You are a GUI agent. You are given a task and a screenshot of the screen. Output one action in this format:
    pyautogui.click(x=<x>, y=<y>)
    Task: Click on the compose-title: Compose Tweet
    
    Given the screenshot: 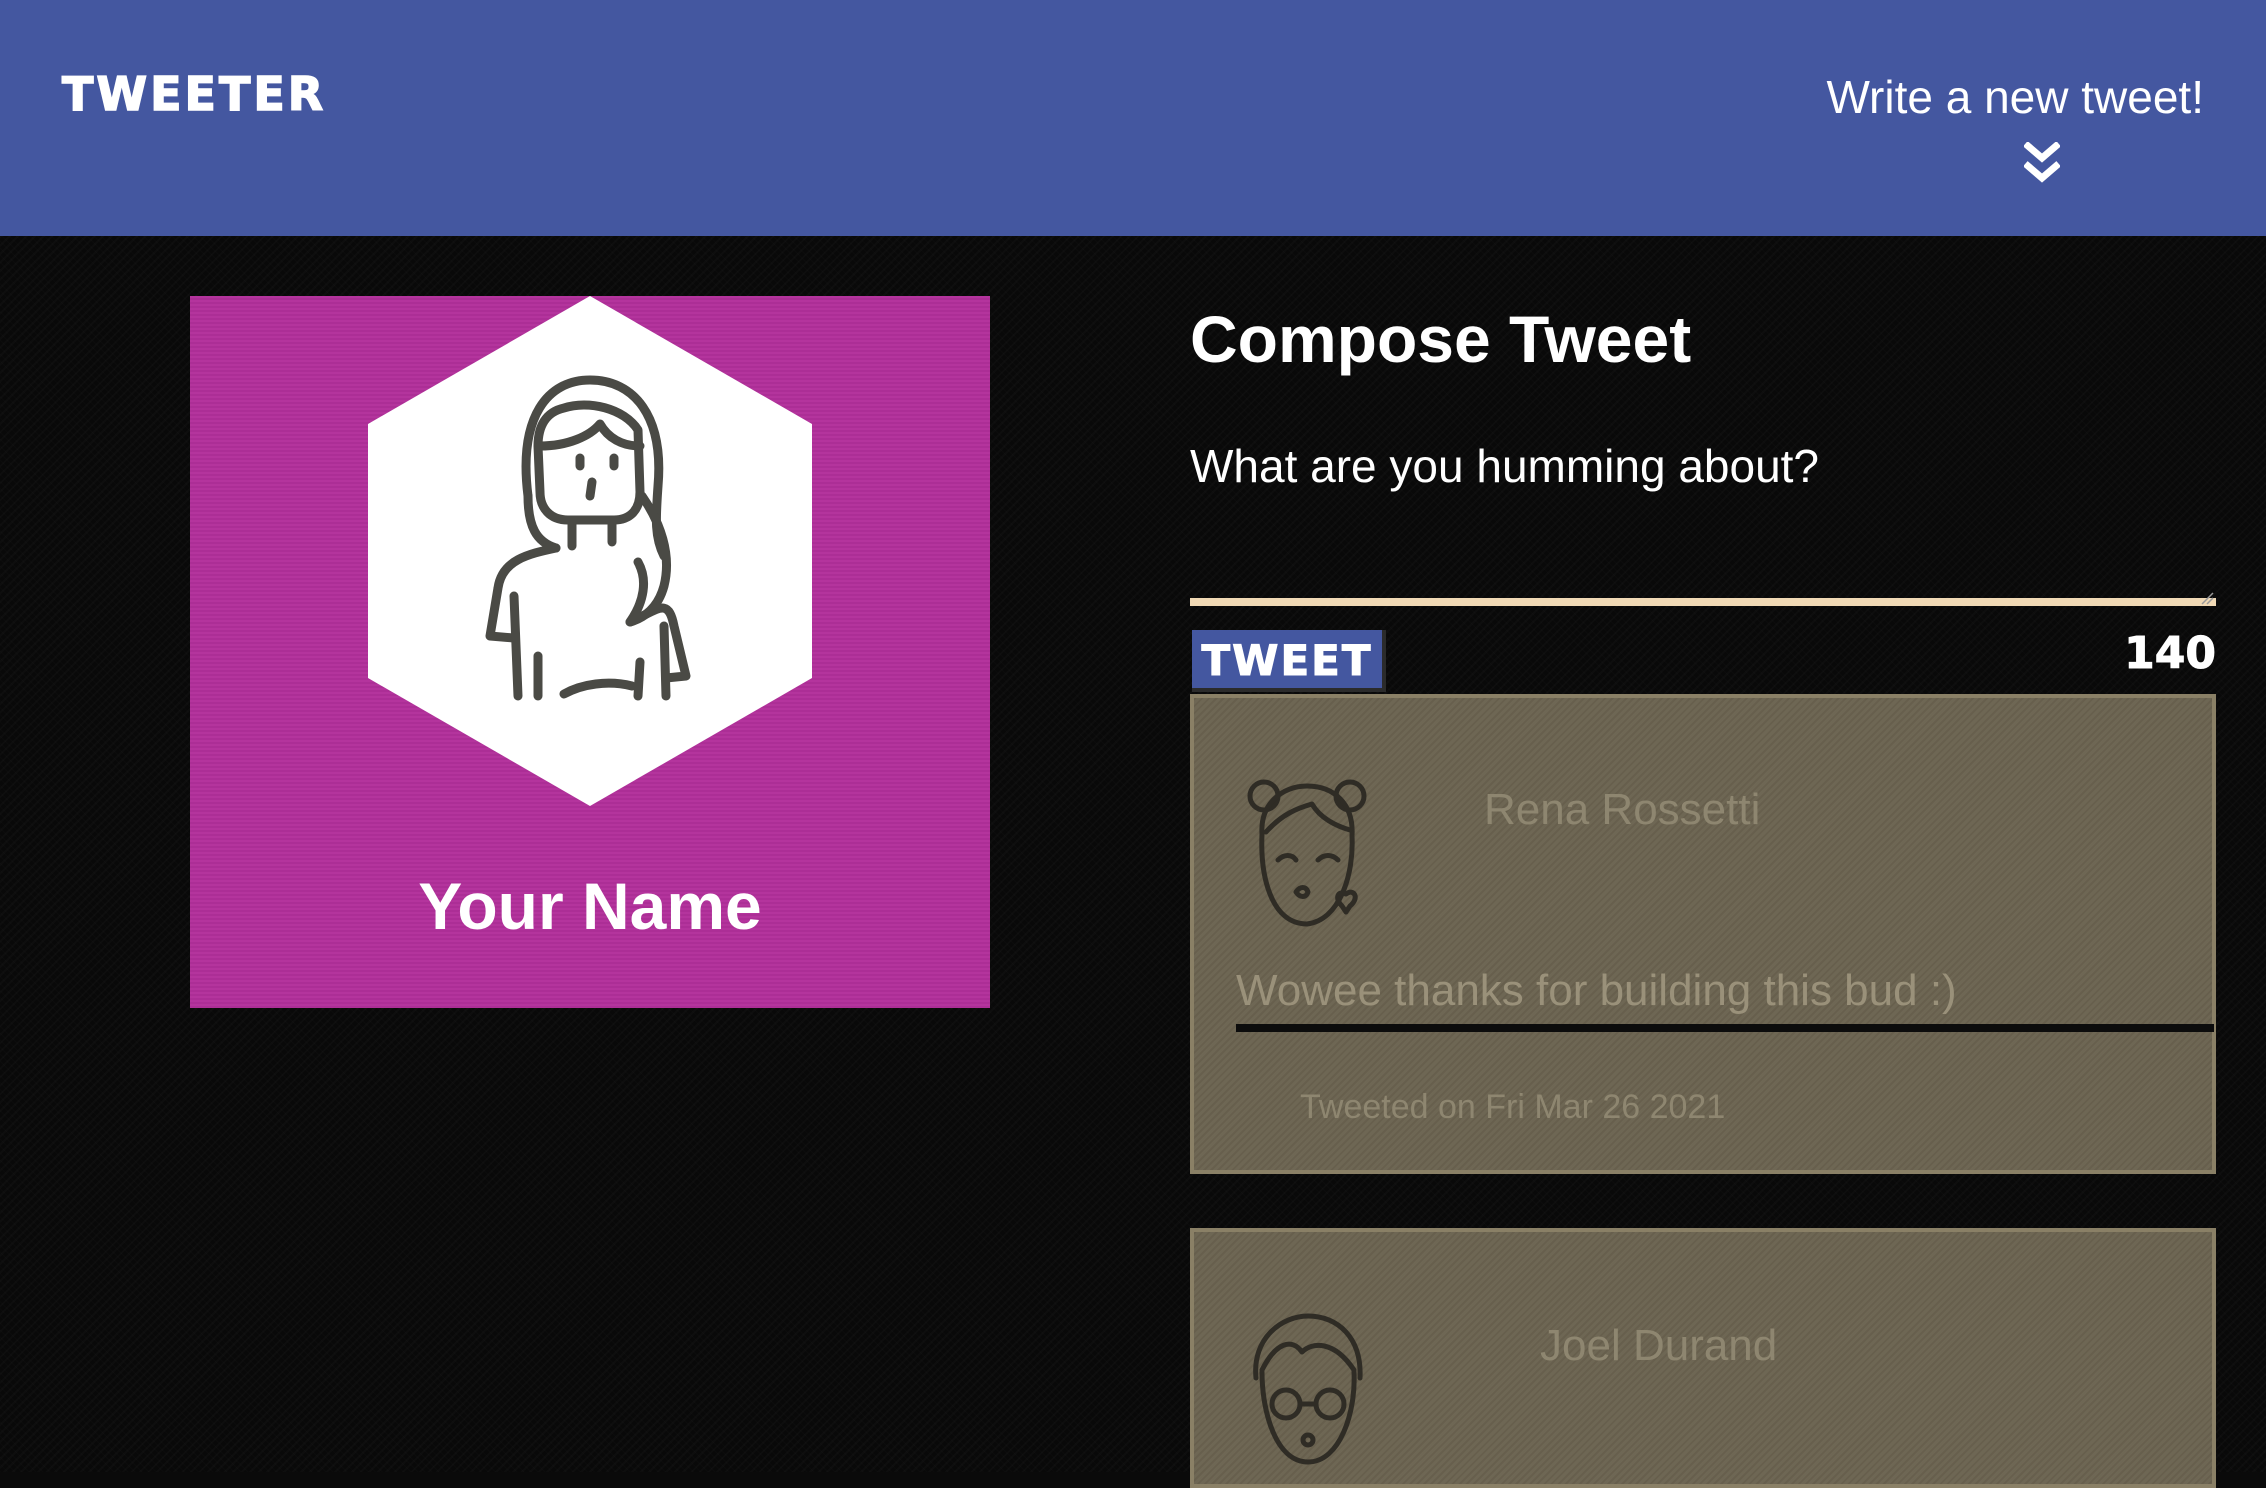 What is the action you would take?
    pyautogui.click(x=1441, y=339)
    